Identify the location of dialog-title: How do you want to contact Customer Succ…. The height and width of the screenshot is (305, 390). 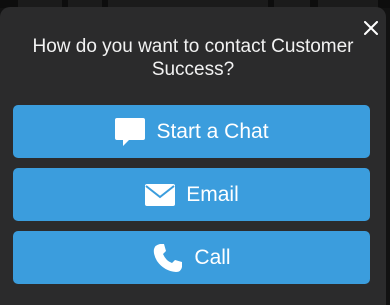
(193, 58).